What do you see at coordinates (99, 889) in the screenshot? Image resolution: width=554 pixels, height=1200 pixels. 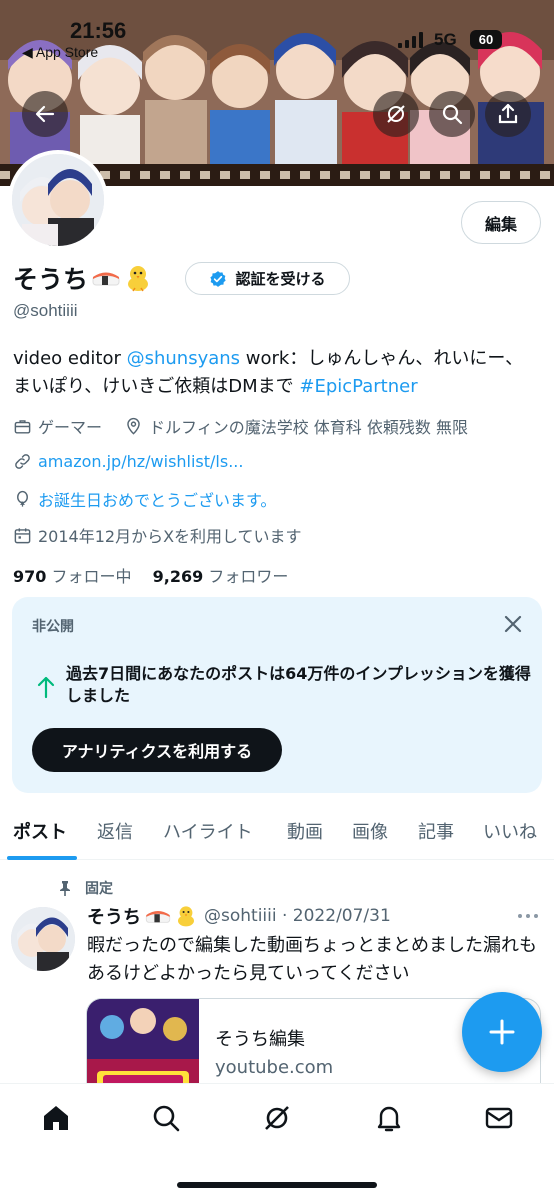 I see `pinned-label: 固定` at bounding box center [99, 889].